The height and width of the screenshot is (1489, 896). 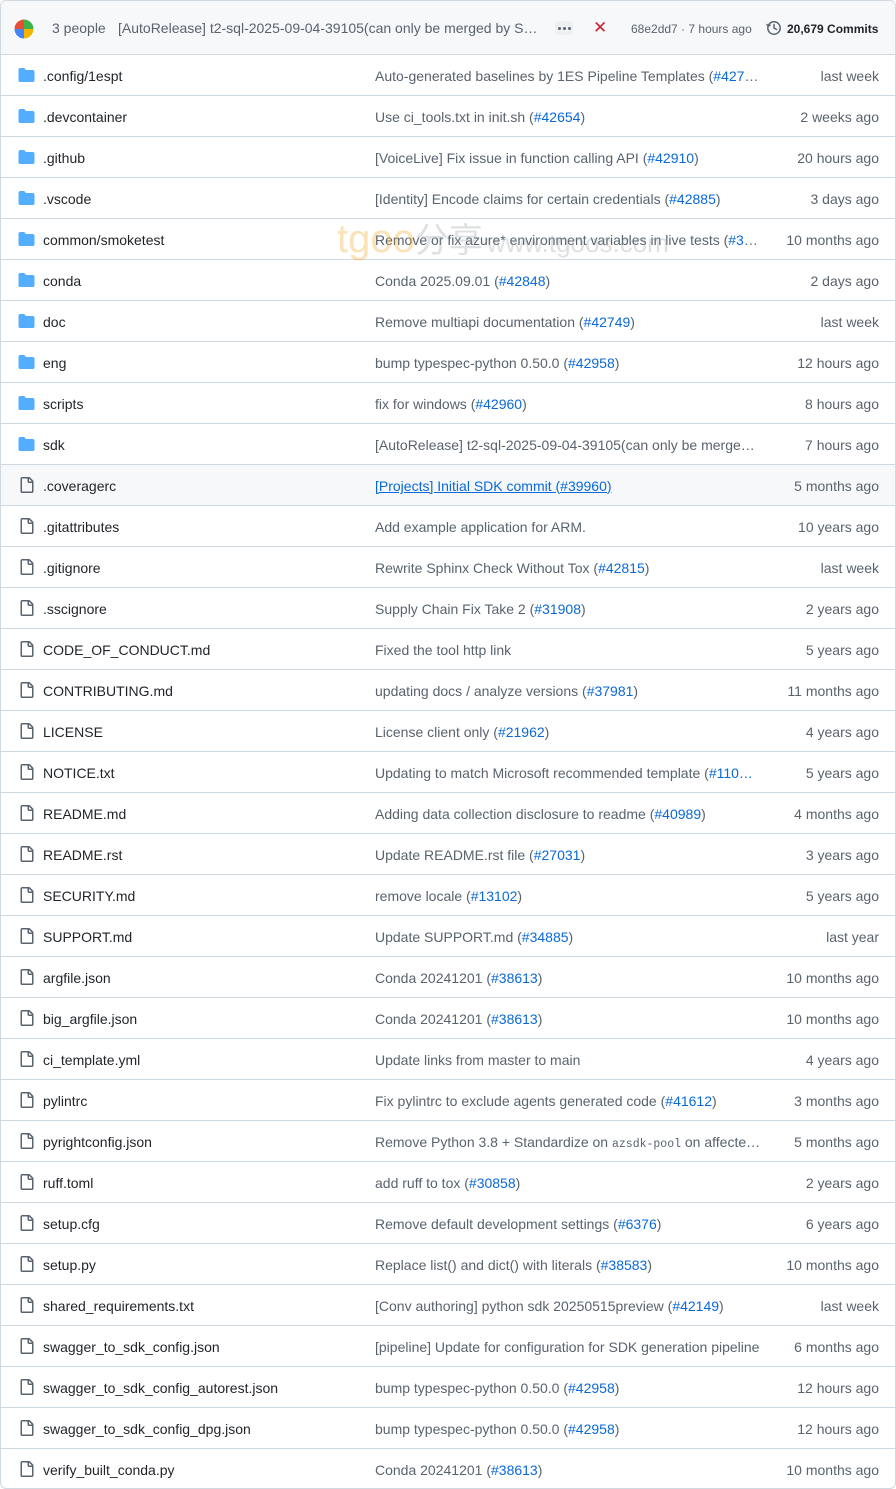 What do you see at coordinates (160, 1388) in the screenshot?
I see `file-name-link: swagger_to_sdk_config_autorest.json` at bounding box center [160, 1388].